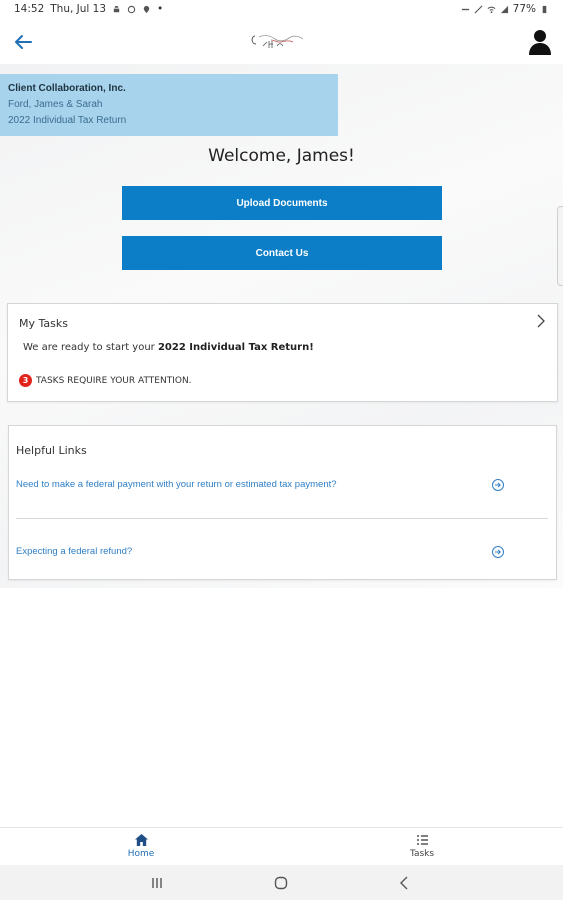 The image size is (563, 900). I want to click on bottom-navigation: Home Tasks, so click(281, 846).